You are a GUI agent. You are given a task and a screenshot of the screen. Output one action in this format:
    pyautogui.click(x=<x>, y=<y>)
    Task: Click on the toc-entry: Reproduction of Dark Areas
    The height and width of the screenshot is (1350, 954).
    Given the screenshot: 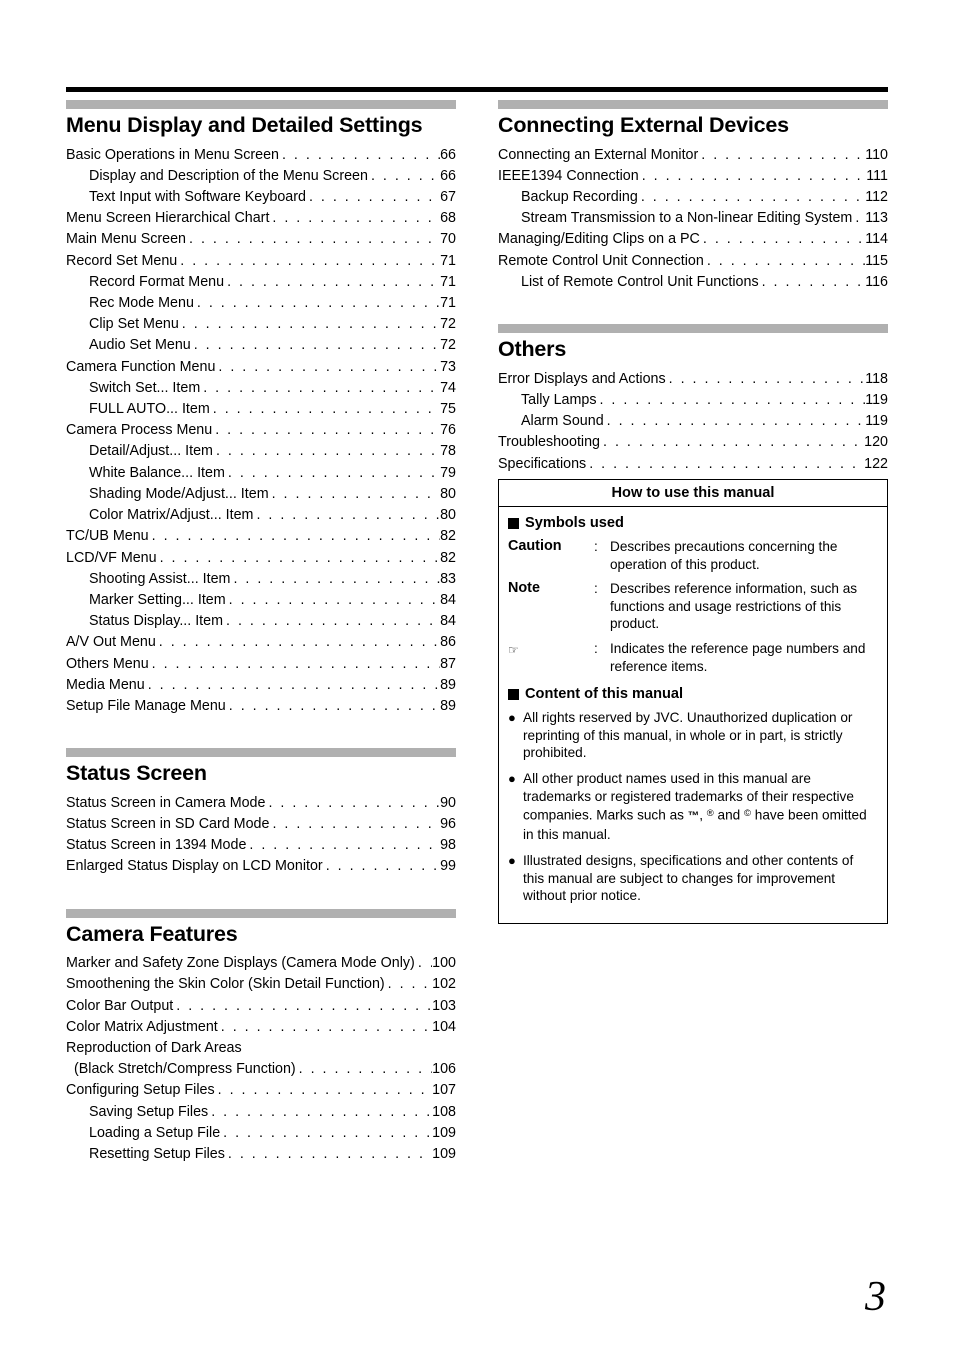 What is the action you would take?
    pyautogui.click(x=261, y=1048)
    